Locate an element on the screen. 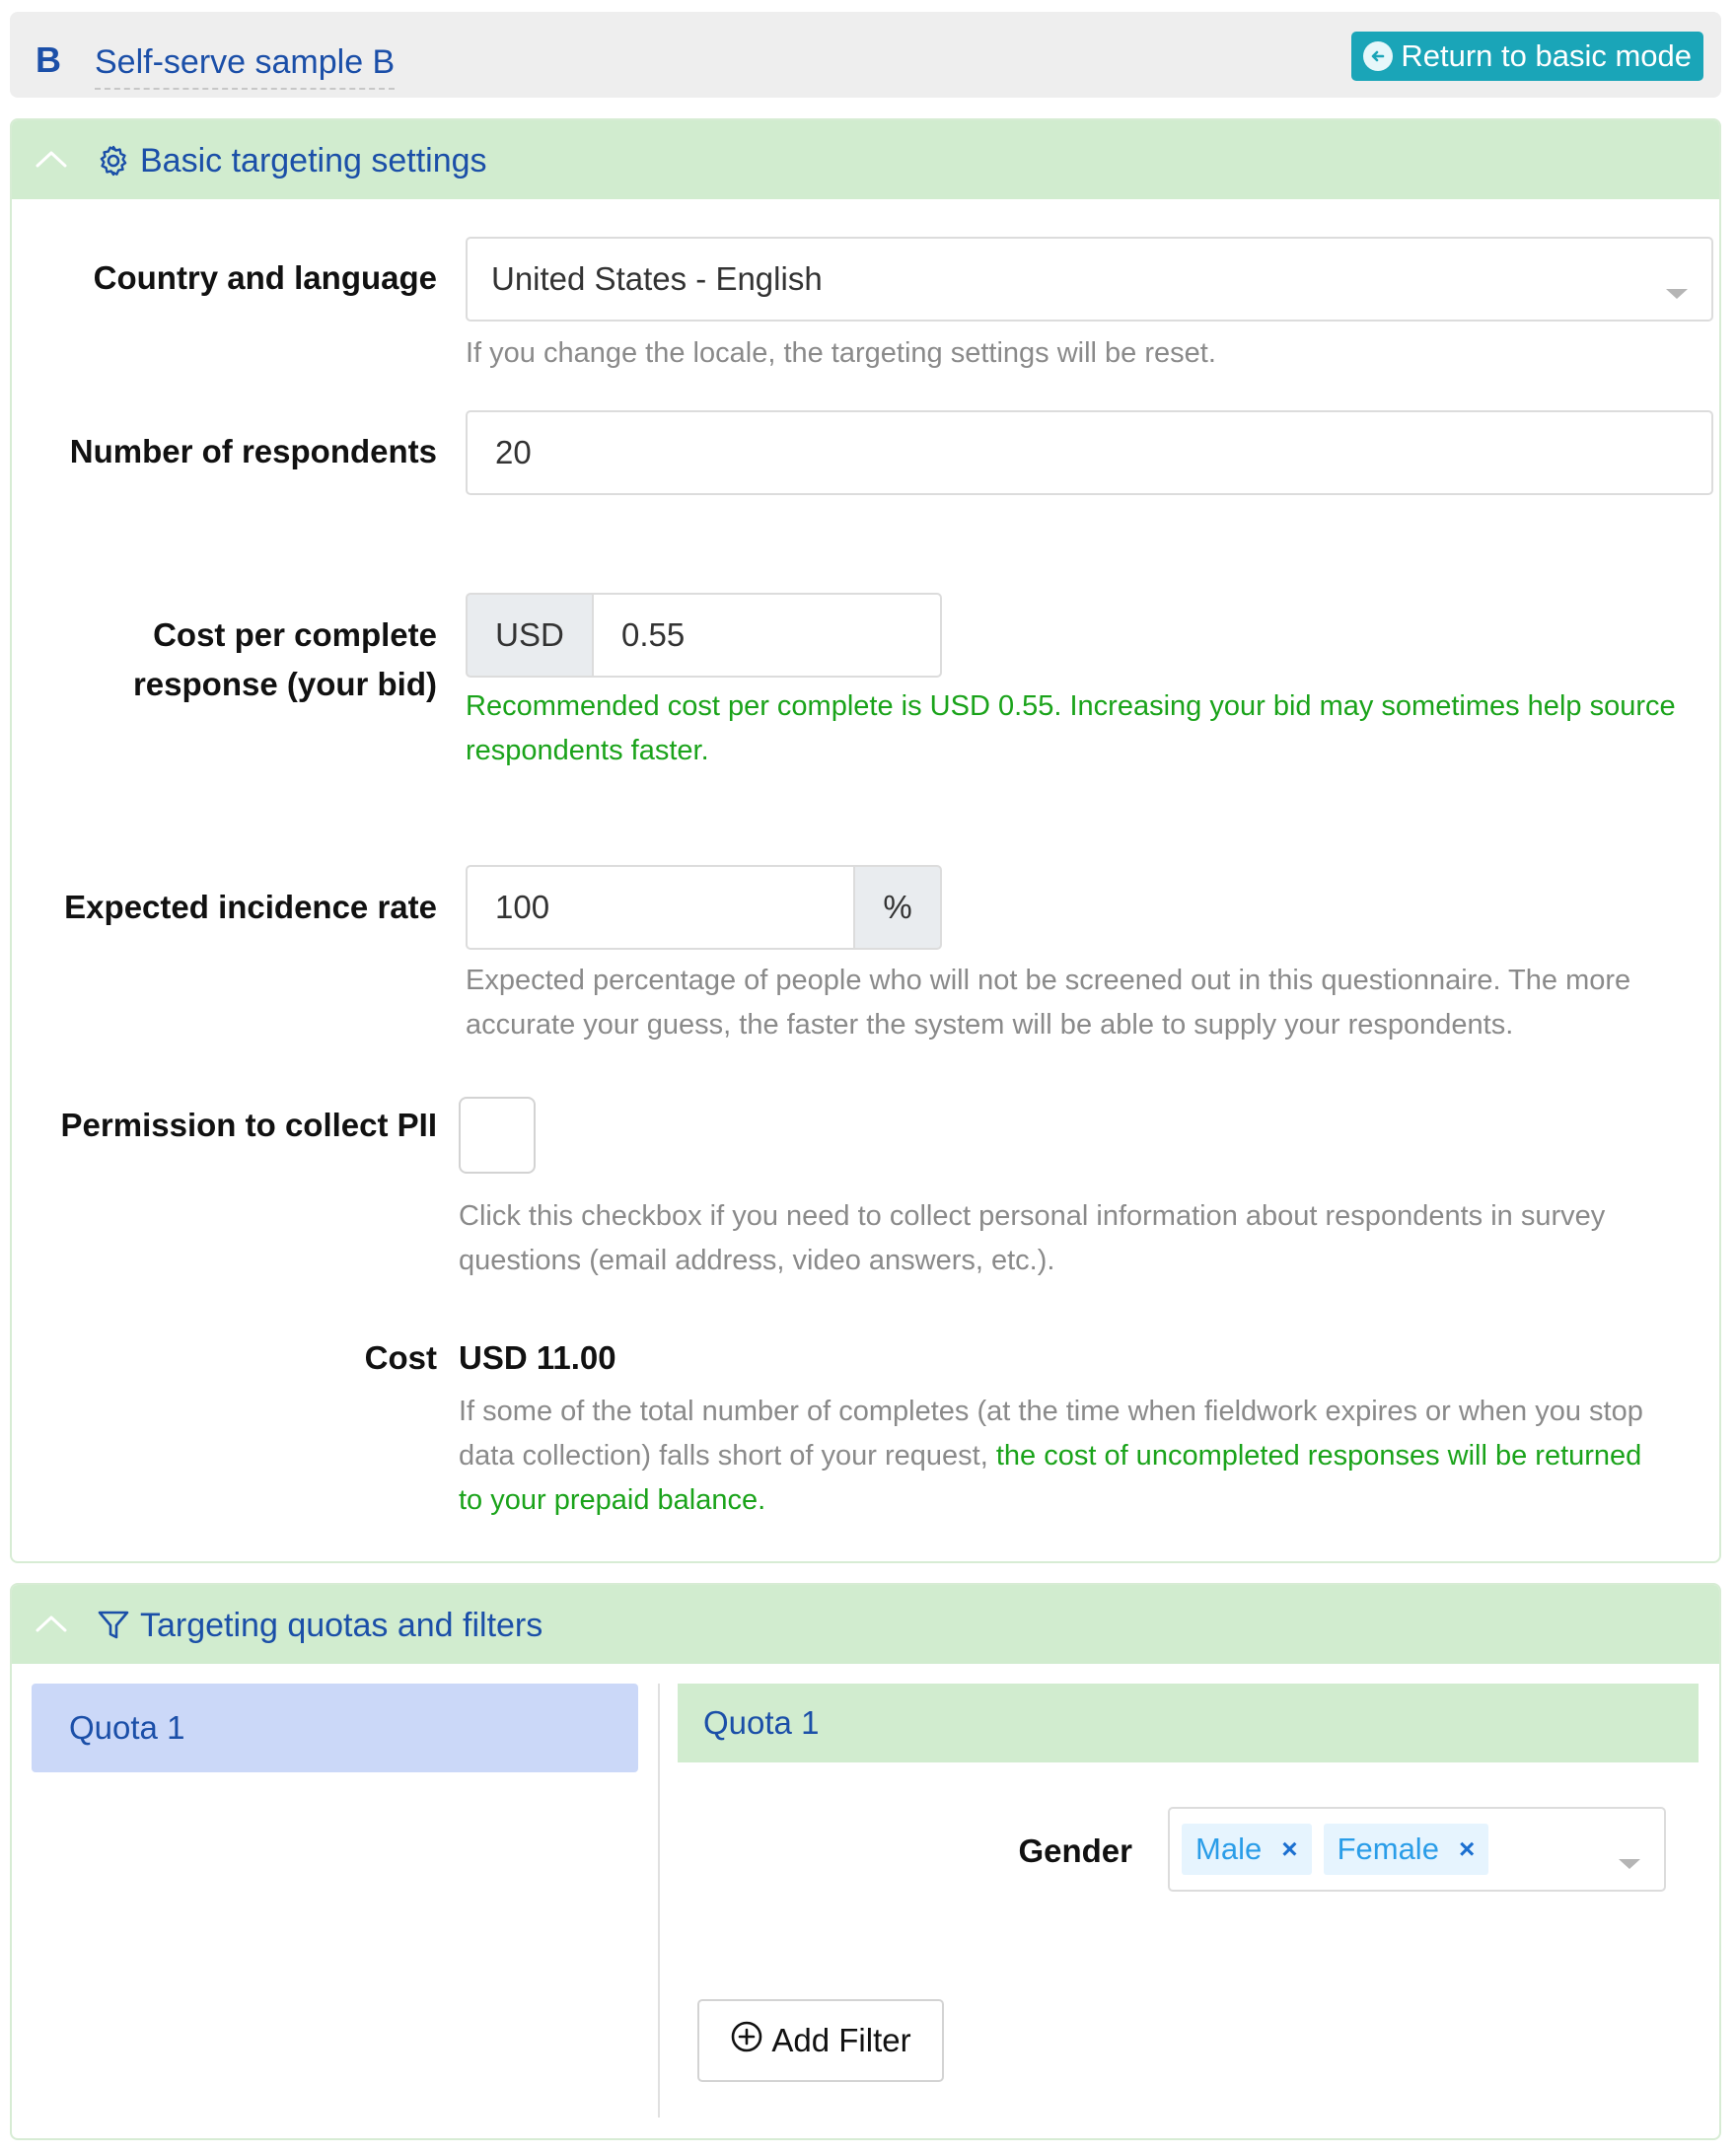 The width and height of the screenshot is (1736, 2155). cpc-value: 0.55 is located at coordinates (653, 634).